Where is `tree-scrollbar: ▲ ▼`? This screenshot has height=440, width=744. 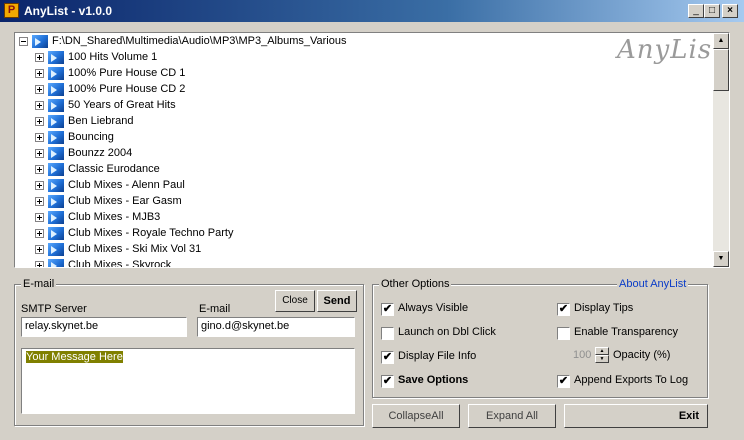
tree-scrollbar: ▲ ▼ is located at coordinates (721, 150).